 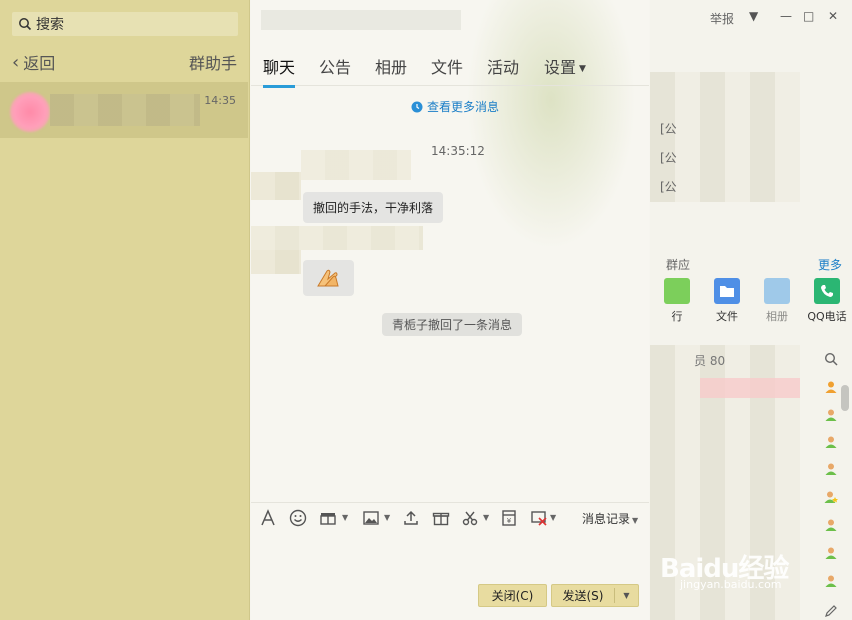 I want to click on chevron-left-icon: ‹, so click(x=16, y=62).